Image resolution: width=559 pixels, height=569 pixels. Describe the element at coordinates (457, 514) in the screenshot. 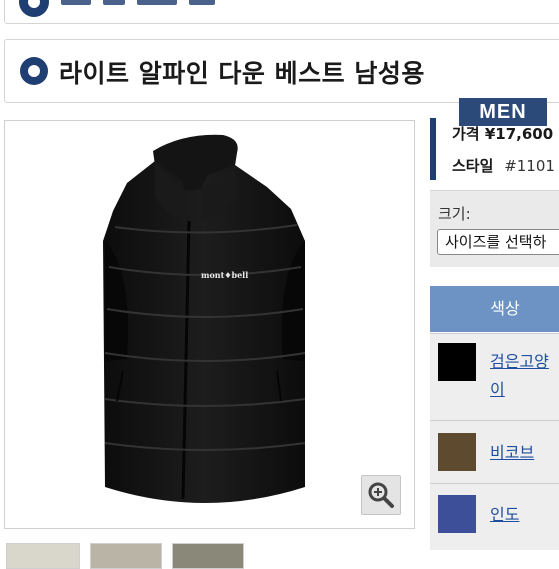

I see `color-swatch-indigo` at that location.